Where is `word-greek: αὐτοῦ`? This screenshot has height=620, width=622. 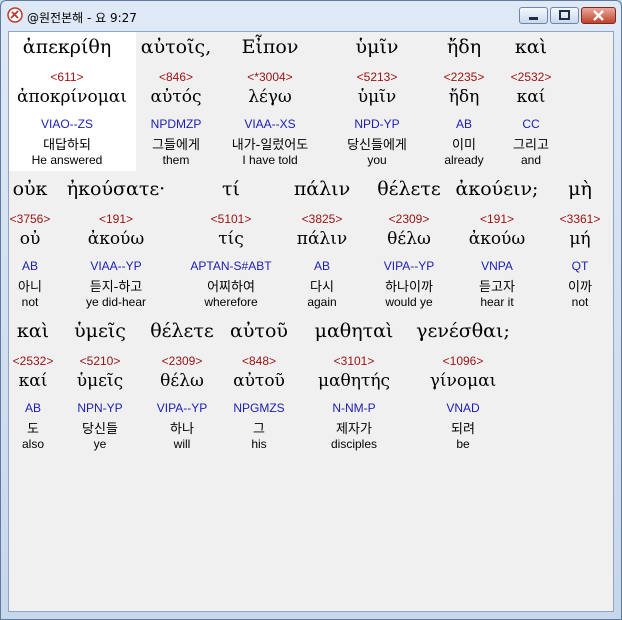
word-greek: αὐτοῦ is located at coordinates (259, 331).